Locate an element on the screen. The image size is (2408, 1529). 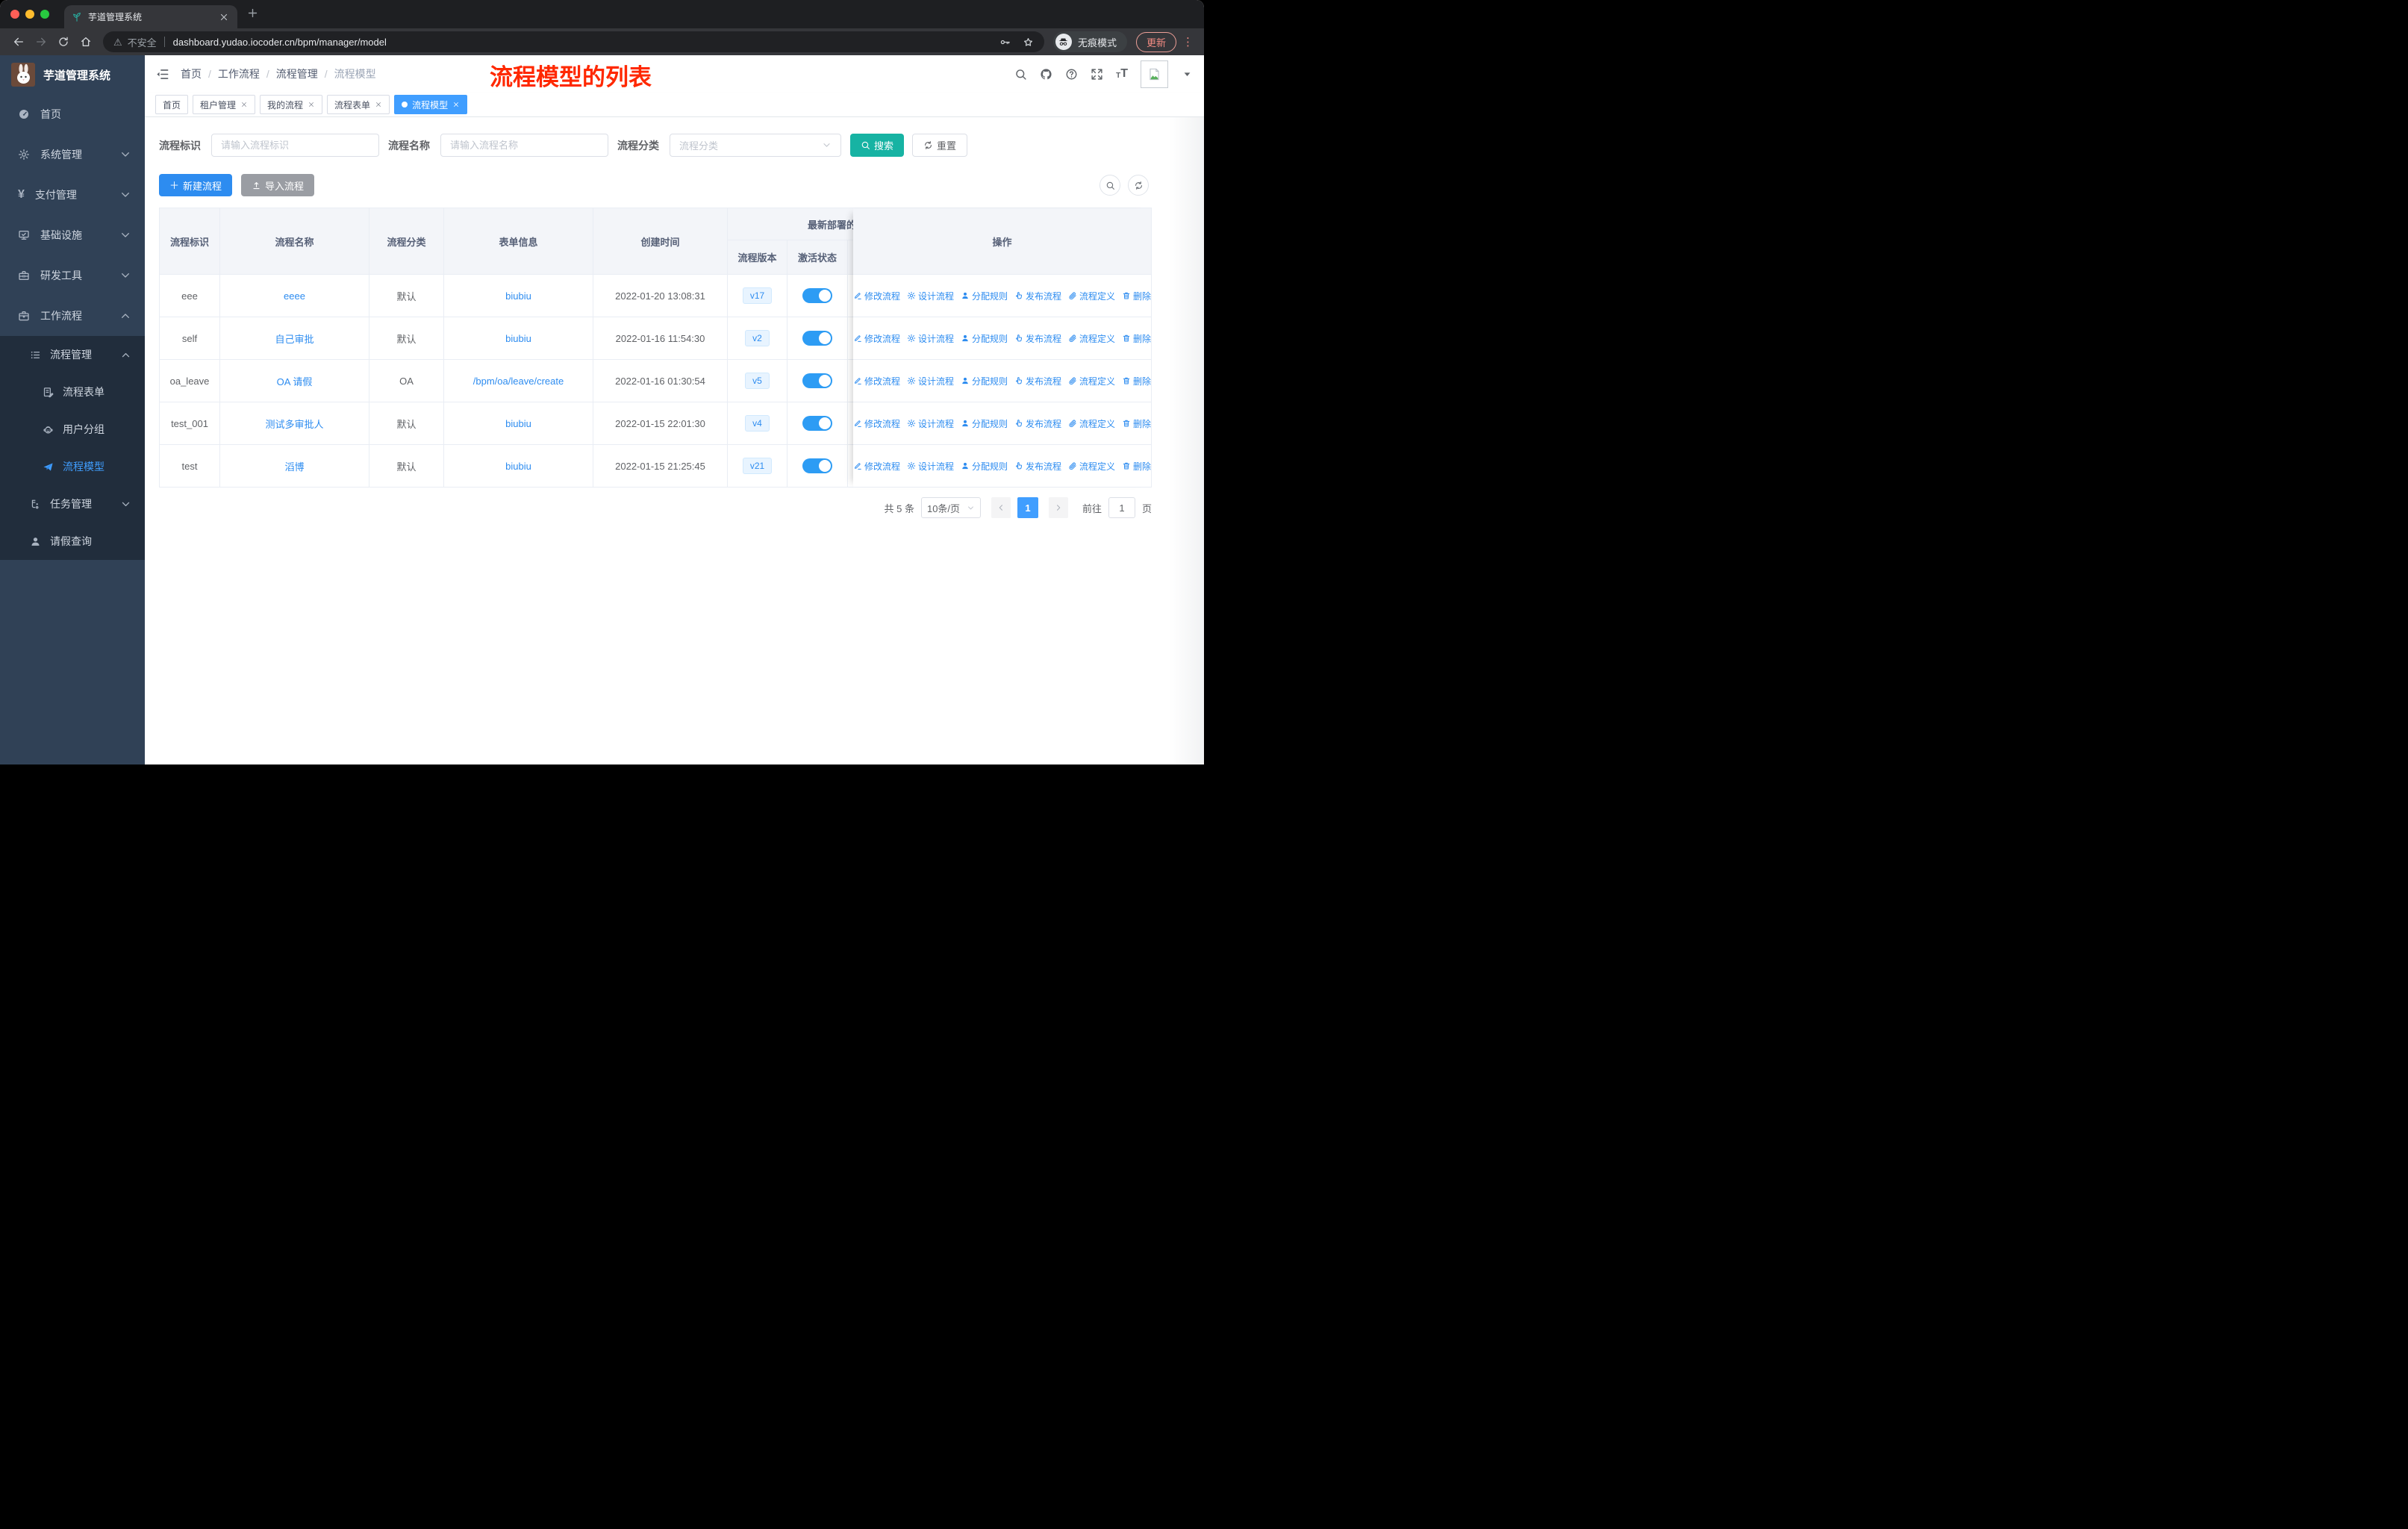
toggle-search-button is located at coordinates (1109, 186).